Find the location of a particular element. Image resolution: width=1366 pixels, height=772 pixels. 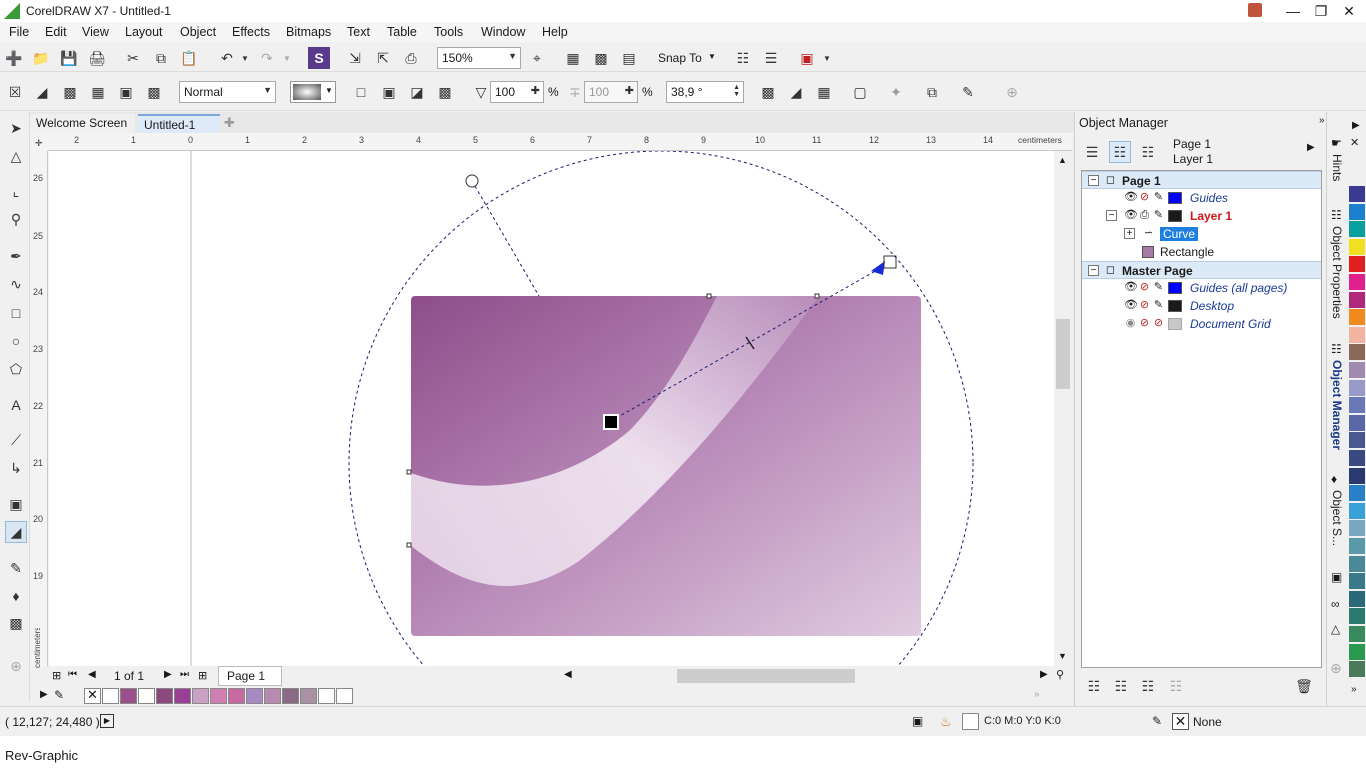

pick-tool-icon: ➤ is located at coordinates (16, 128).